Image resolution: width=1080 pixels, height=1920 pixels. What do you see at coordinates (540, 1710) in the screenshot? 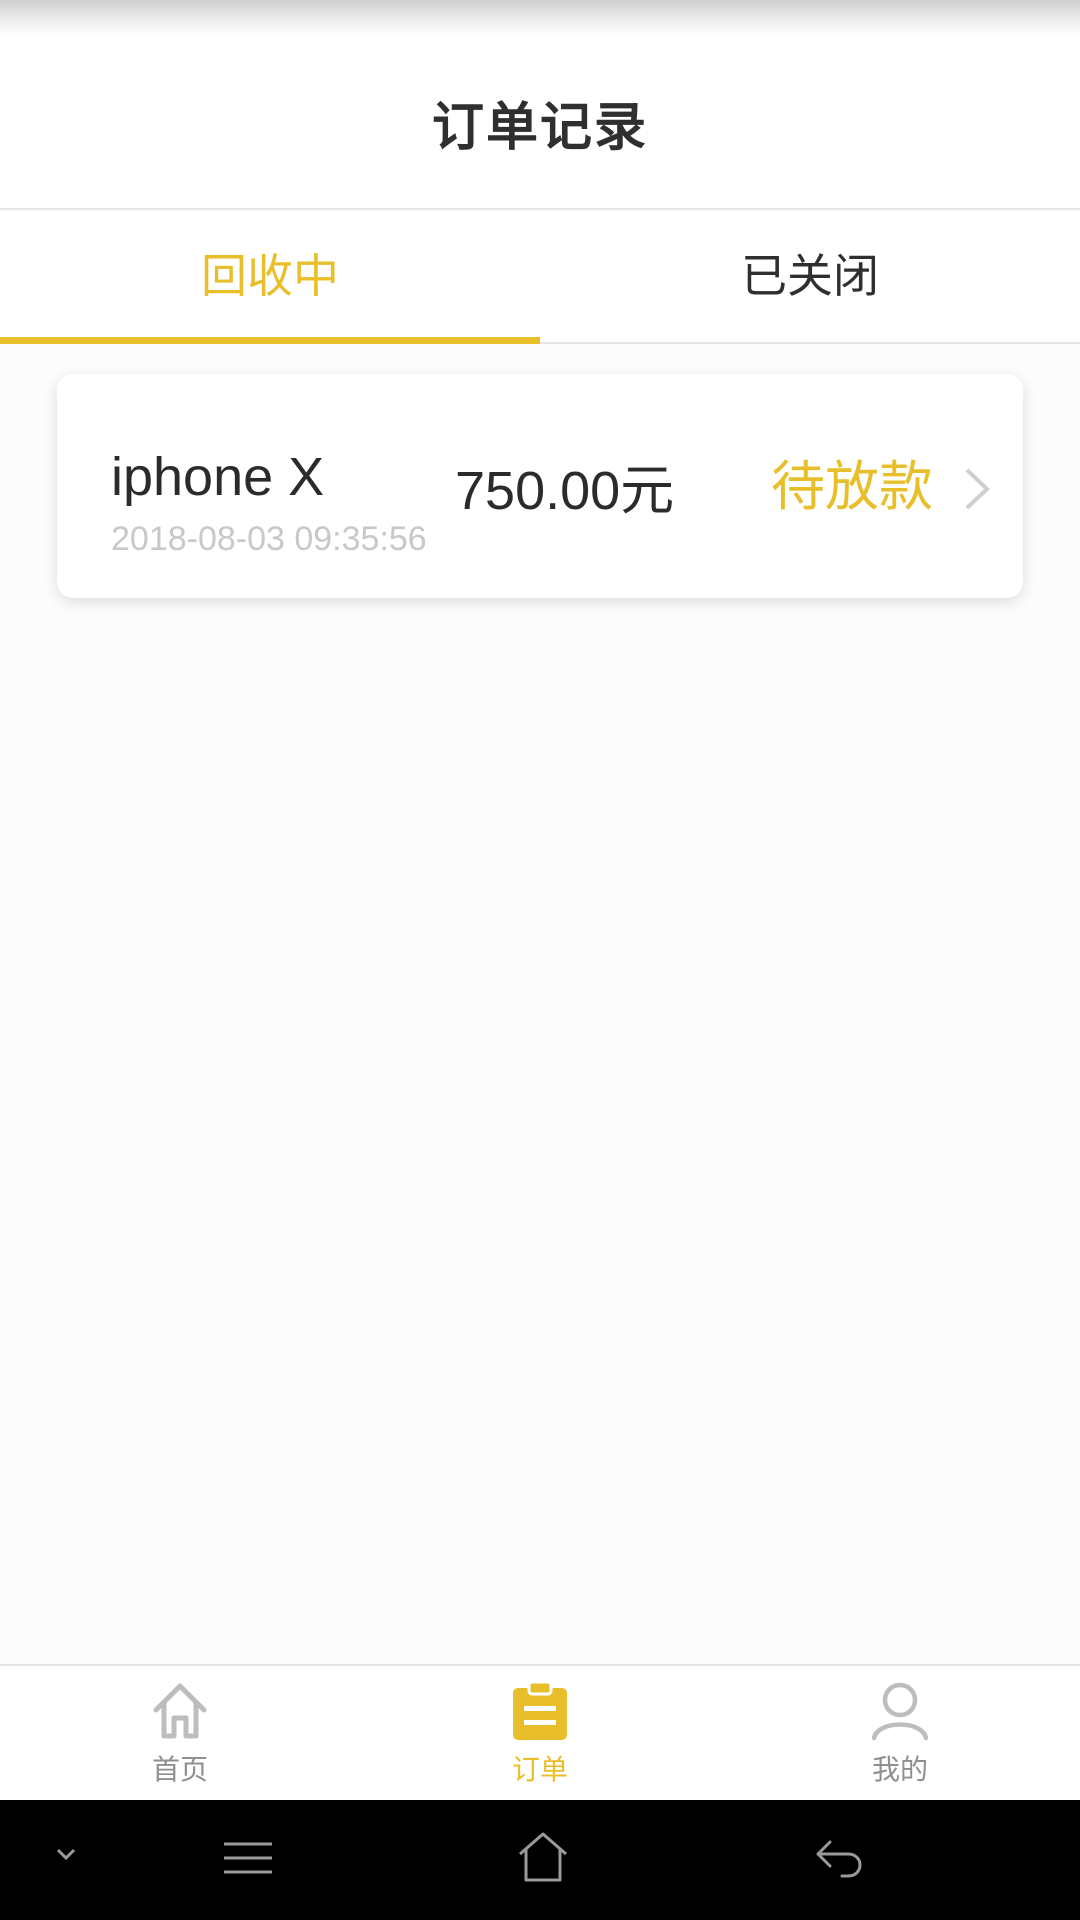
I see `clipboard-icon` at bounding box center [540, 1710].